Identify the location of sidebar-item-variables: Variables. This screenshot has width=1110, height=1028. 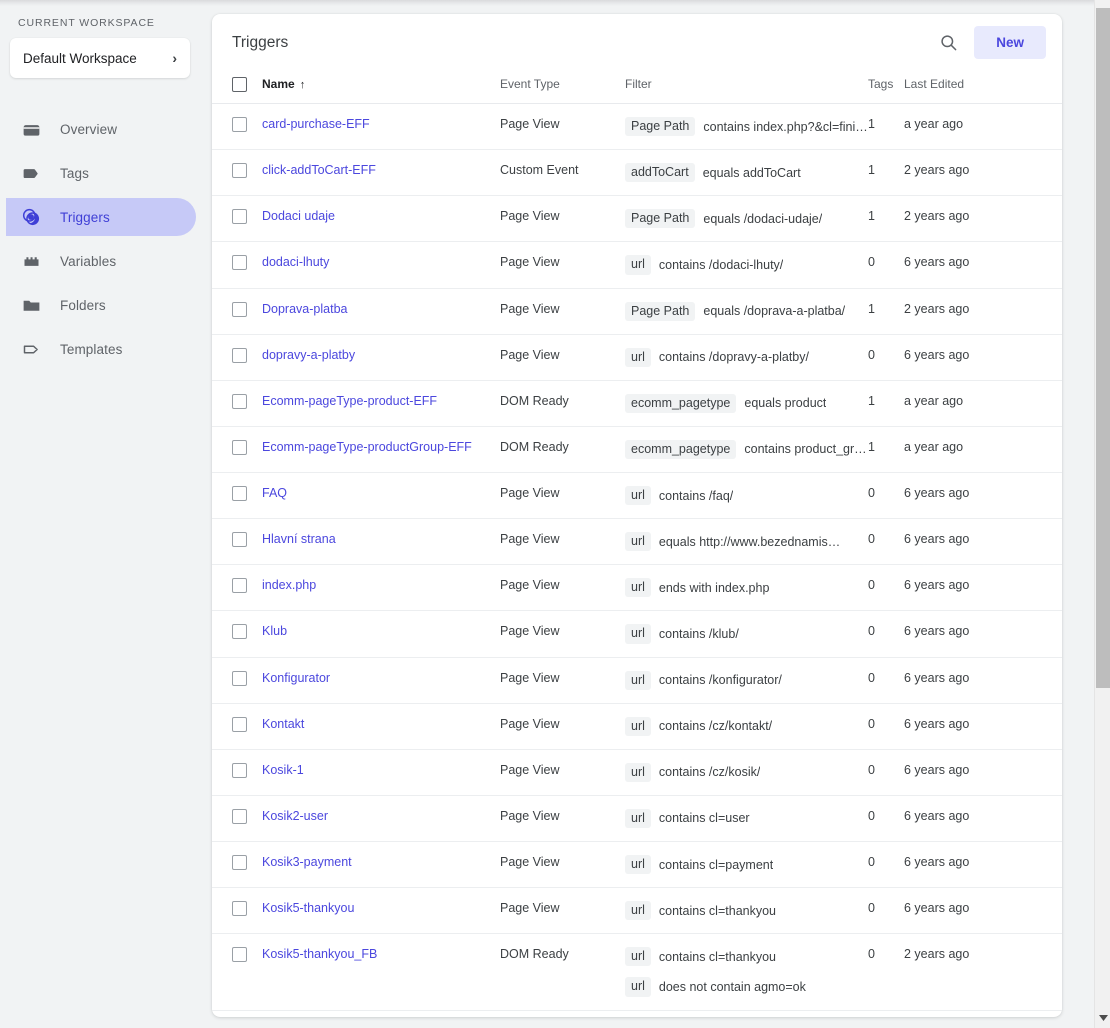
(101, 261).